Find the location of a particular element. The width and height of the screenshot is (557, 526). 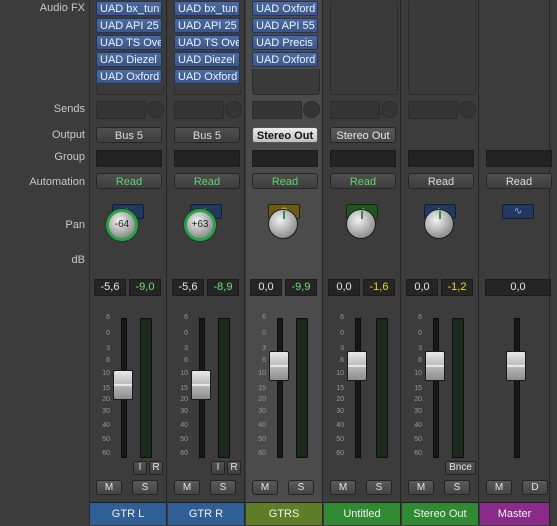

scale-tick-label: 40 is located at coordinates (340, 425).